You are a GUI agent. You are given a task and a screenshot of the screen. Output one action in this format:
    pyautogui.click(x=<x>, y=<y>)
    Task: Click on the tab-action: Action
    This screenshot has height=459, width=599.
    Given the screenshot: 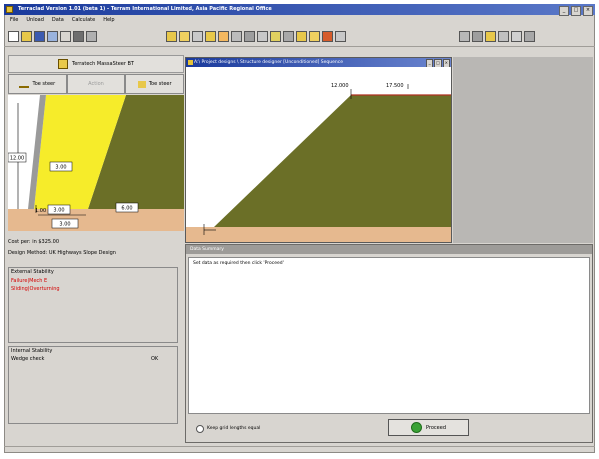 What is the action you would take?
    pyautogui.click(x=96, y=84)
    